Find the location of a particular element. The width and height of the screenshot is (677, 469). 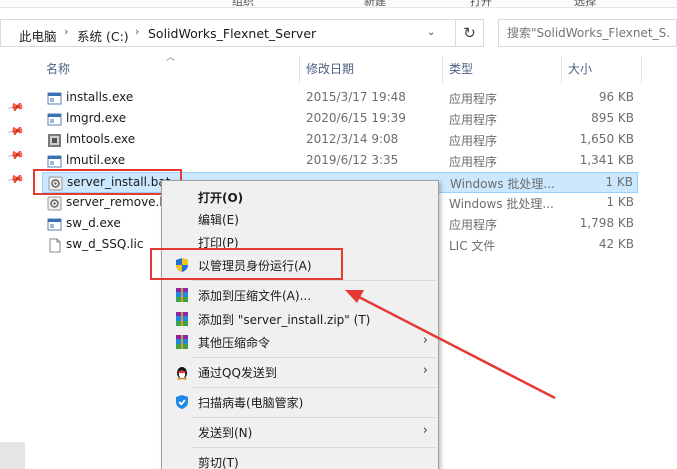

refresh-icon: ↻ is located at coordinates (469, 33).